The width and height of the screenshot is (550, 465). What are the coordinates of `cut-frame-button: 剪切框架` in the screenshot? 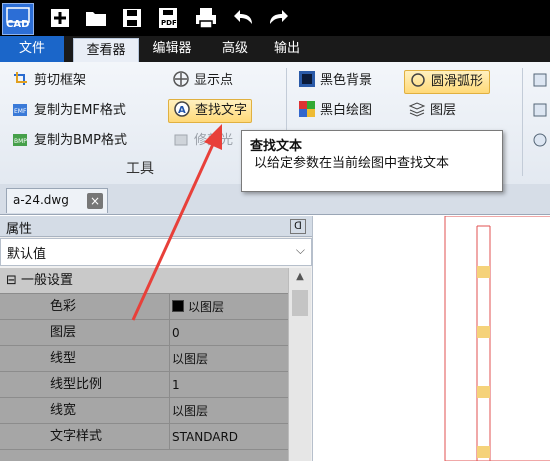 It's located at (49, 81).